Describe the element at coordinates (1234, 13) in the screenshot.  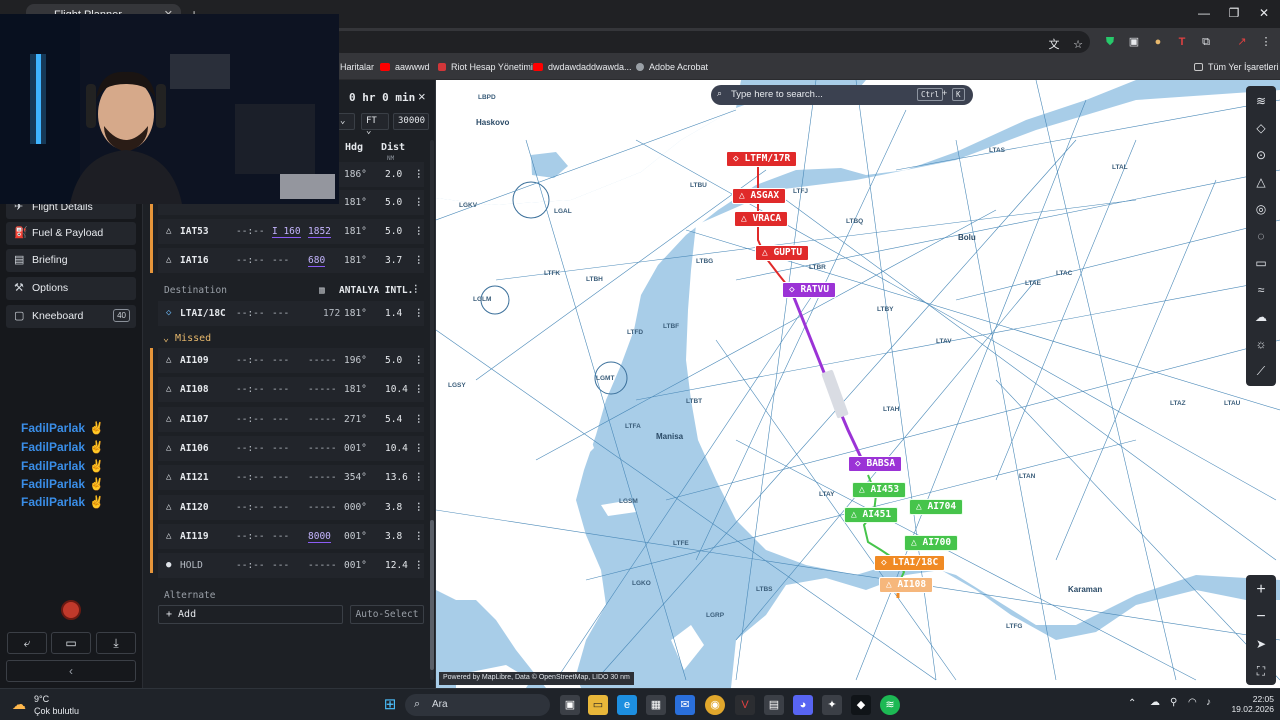
I see `maximize-icon: ❐` at that location.